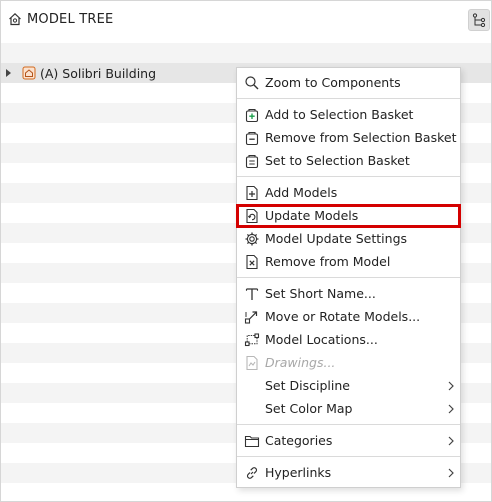 This screenshot has height=502, width=492. Describe the element at coordinates (252, 441) in the screenshot. I see `folder-icon` at that location.